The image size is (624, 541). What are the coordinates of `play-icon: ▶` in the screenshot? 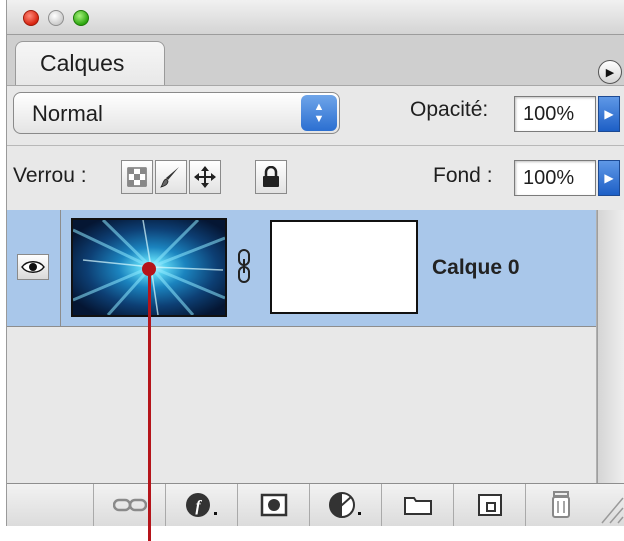 It's located at (610, 72).